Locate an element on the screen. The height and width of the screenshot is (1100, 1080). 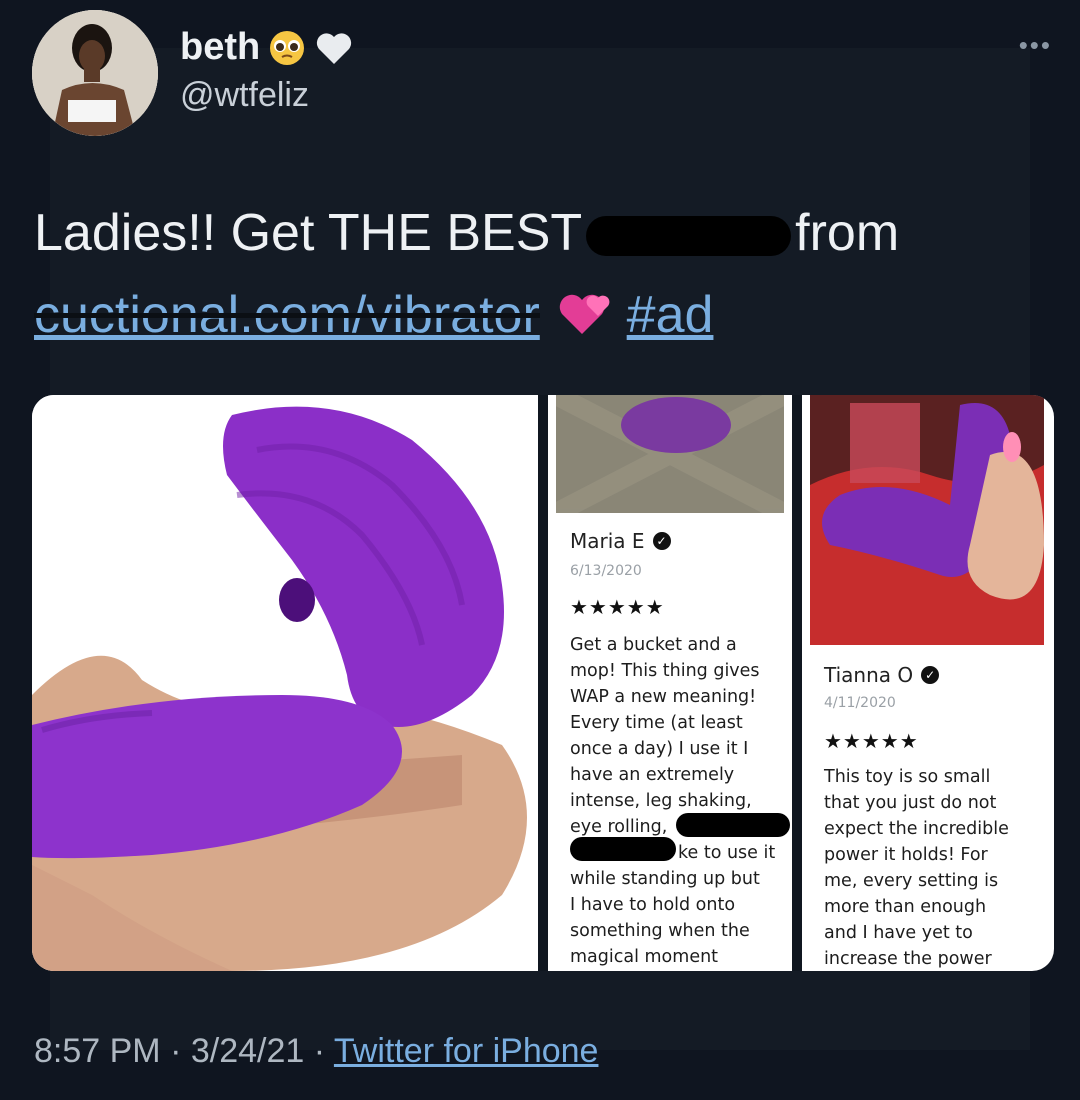
review-2-line-2: that you just do not is located at coordinates (910, 803).